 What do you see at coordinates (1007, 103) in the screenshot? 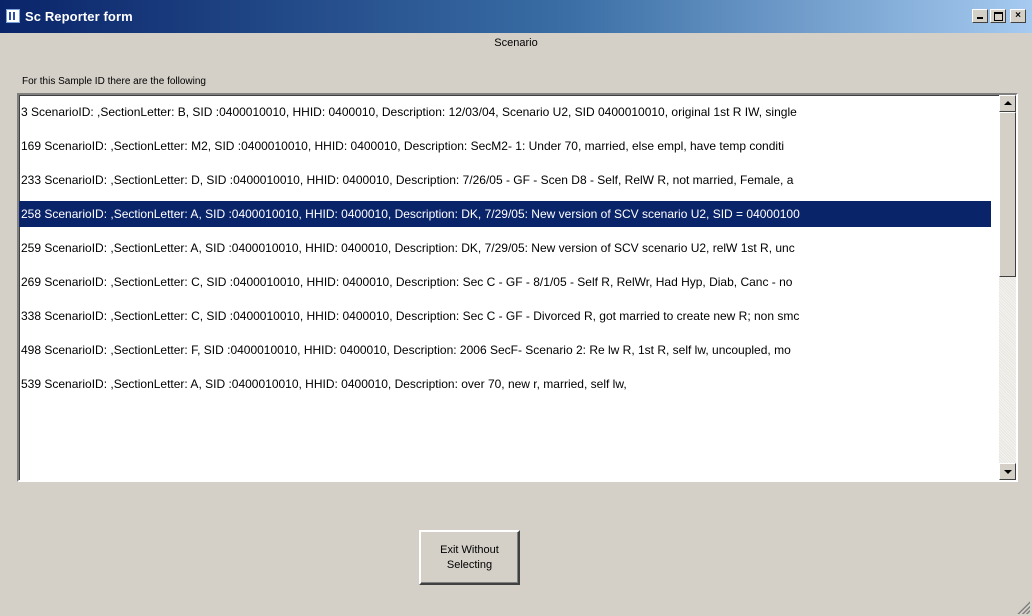
I see `scroll-up-button` at bounding box center [1007, 103].